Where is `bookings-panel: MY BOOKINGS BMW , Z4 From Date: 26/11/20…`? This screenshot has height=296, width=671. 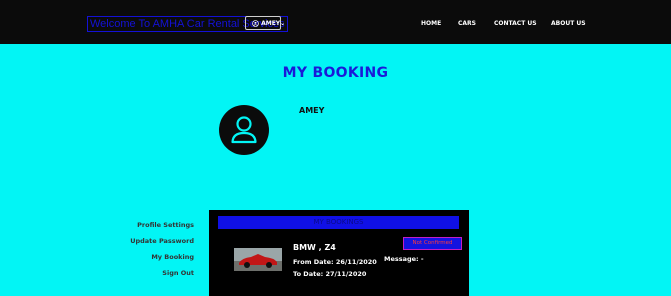
bookings-panel: MY BOOKINGS BMW , Z4 From Date: 26/11/20… is located at coordinates (339, 253).